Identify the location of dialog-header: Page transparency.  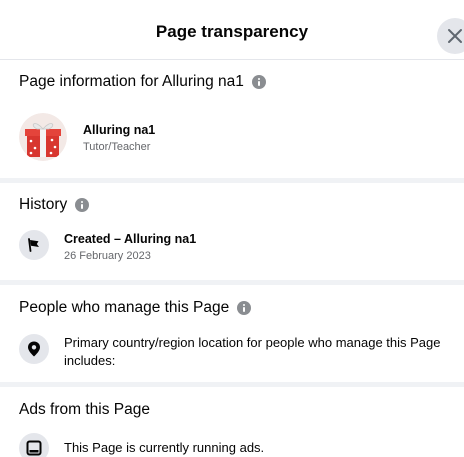
(232, 30).